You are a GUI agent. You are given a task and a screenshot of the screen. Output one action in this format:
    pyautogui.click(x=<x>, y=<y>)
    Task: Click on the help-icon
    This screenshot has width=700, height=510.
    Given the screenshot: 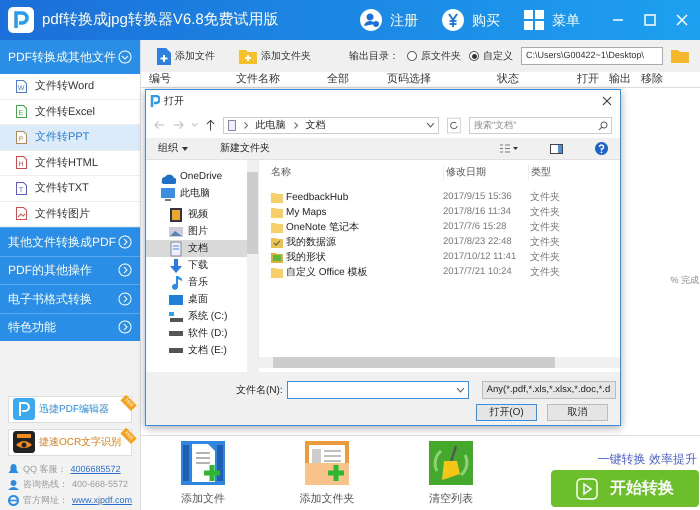 What is the action you would take?
    pyautogui.click(x=601, y=148)
    